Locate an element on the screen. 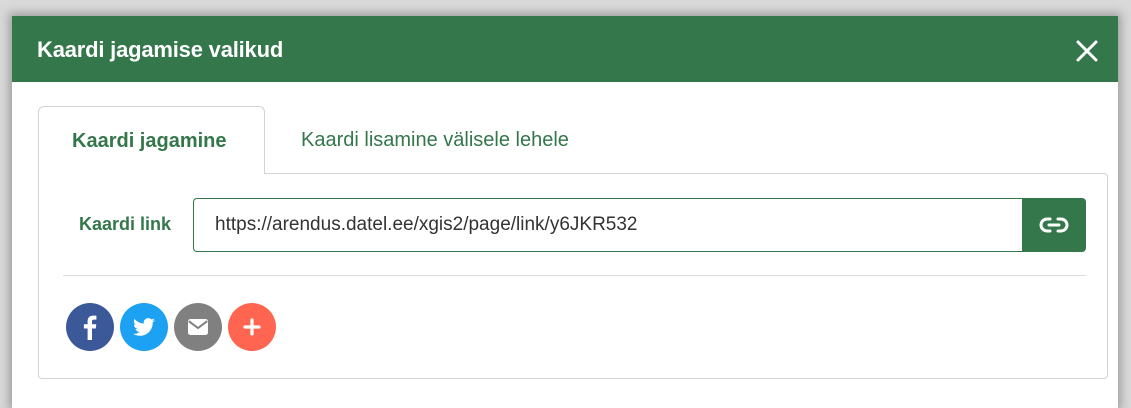 Image resolution: width=1131 pixels, height=408 pixels. close-button is located at coordinates (1087, 51).